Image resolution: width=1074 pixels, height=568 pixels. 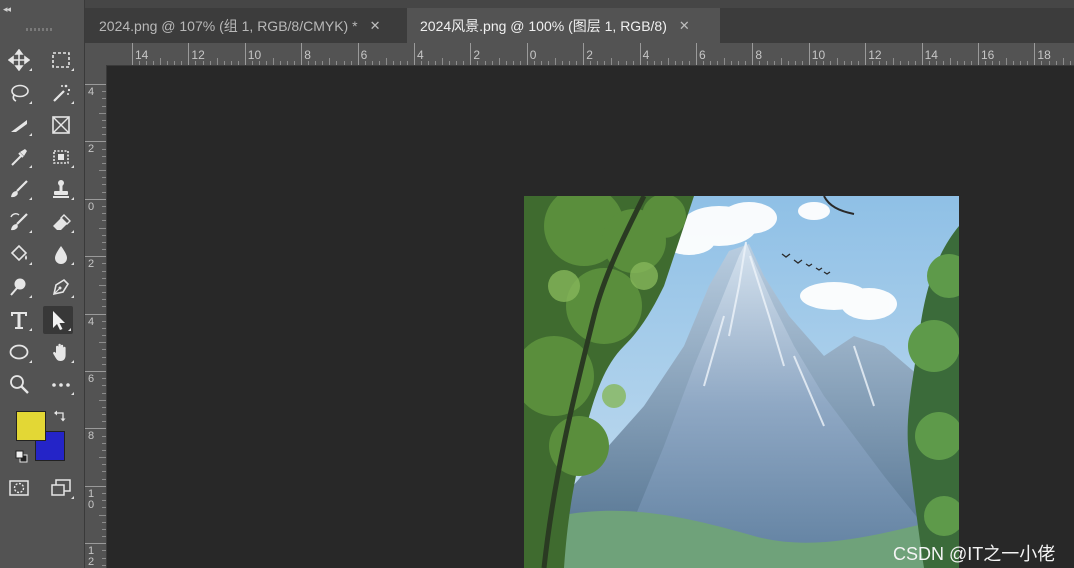 I want to click on frame-tool, so click(x=61, y=125).